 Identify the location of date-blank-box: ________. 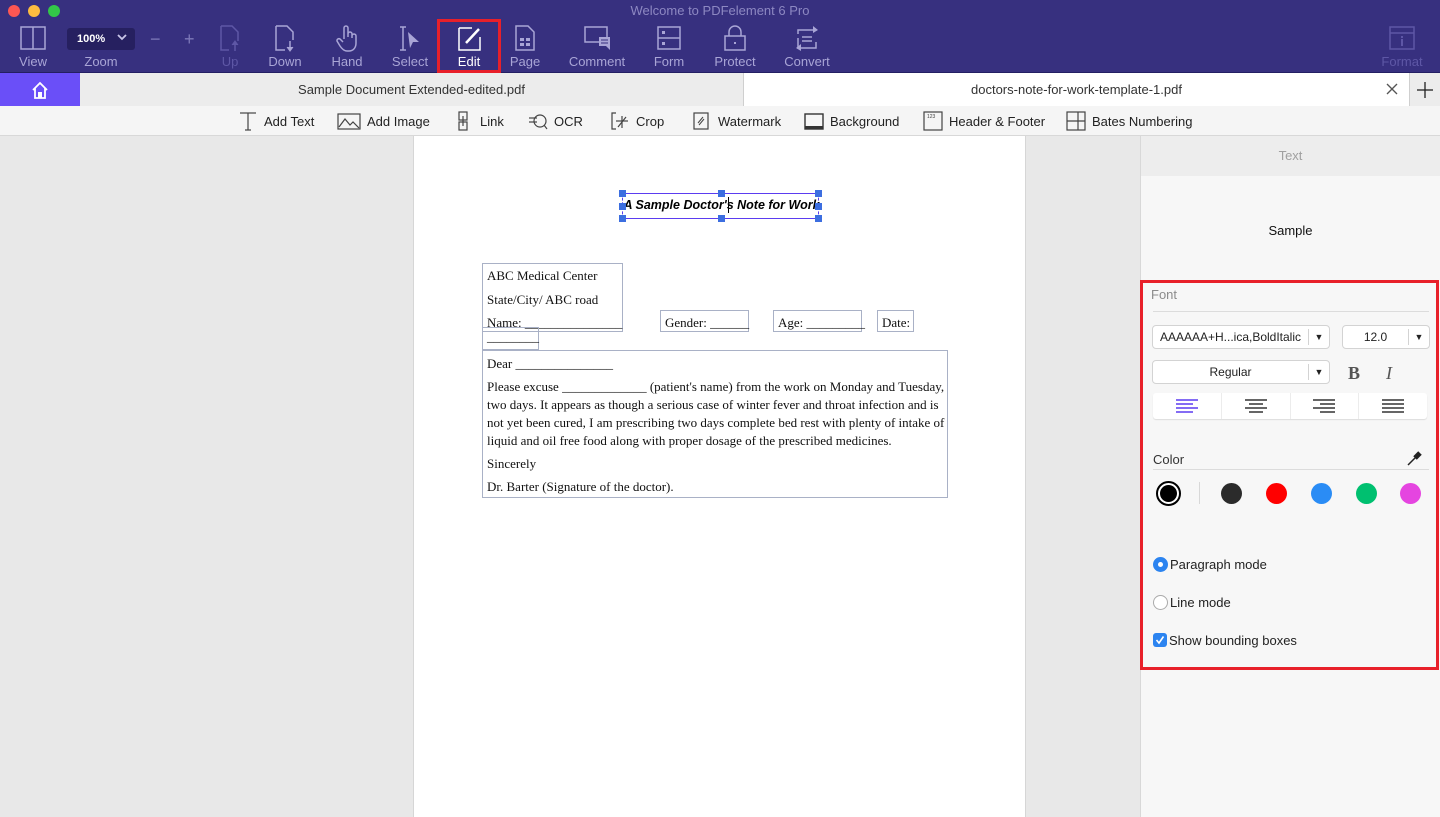
(510, 338).